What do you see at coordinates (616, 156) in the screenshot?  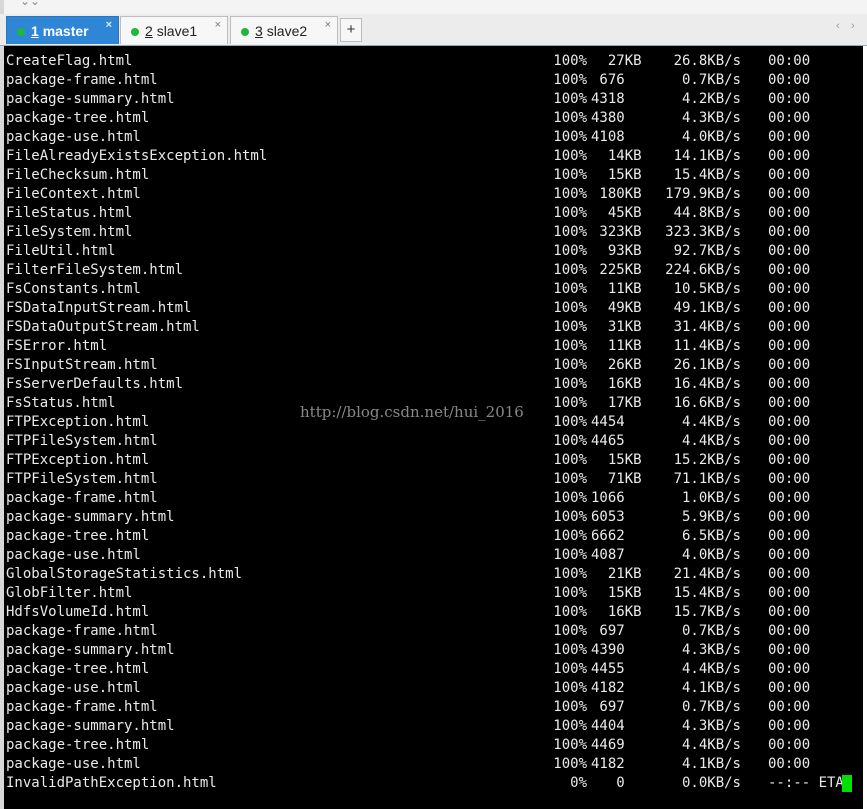 I see `transfer-size: 14KB` at bounding box center [616, 156].